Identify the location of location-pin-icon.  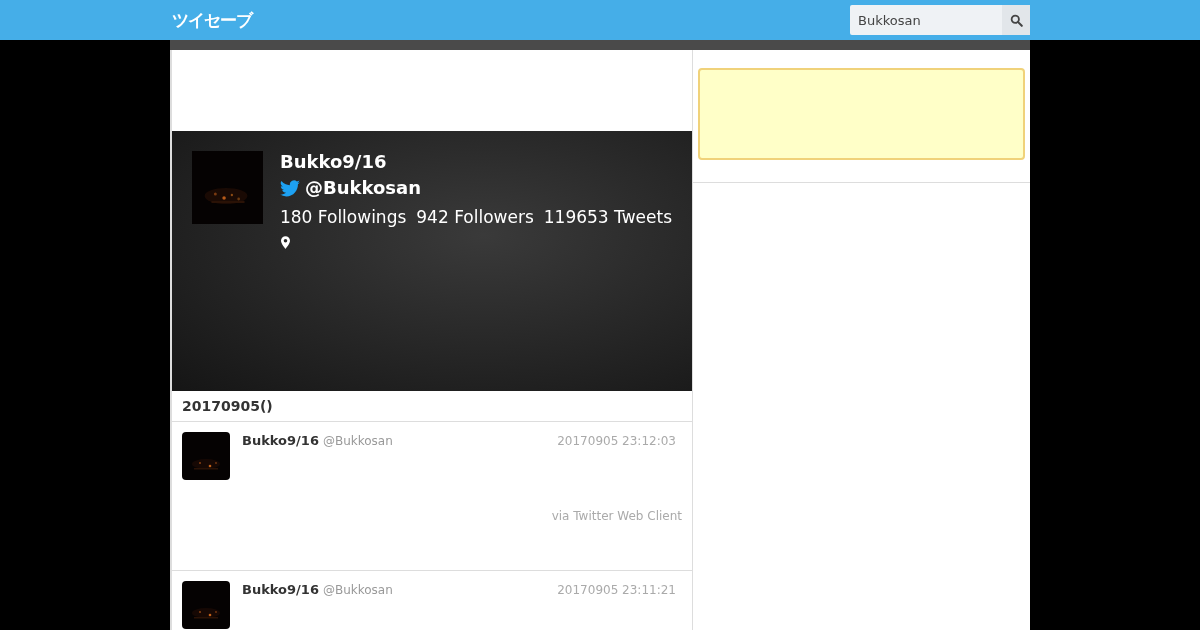
(285, 242).